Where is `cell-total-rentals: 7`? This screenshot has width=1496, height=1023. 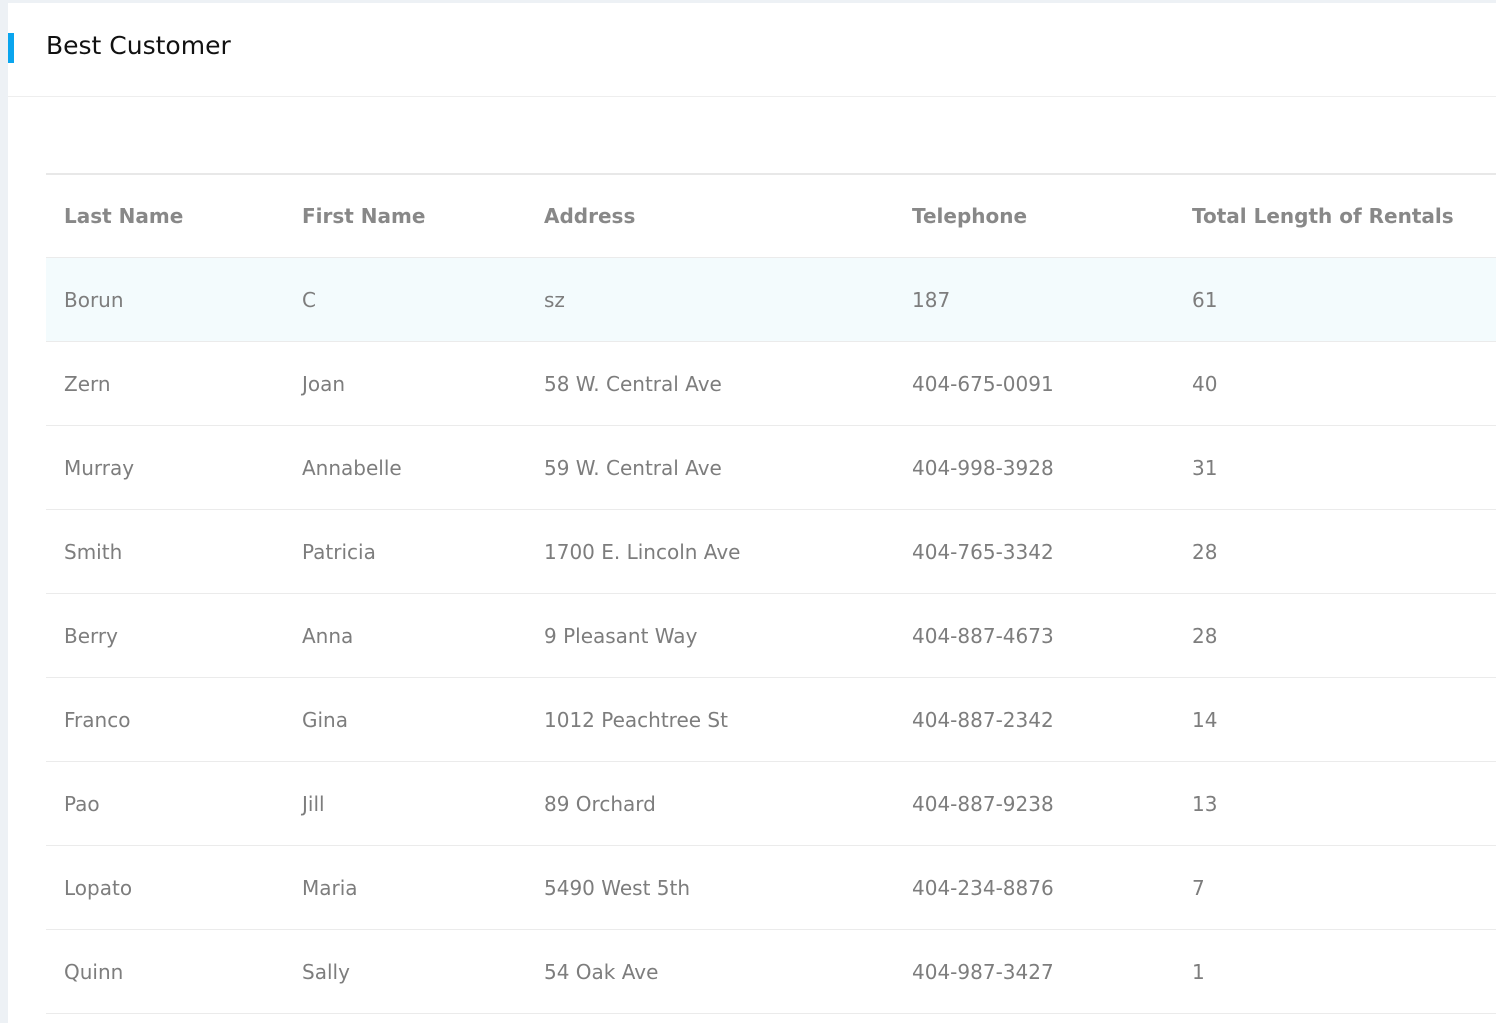
cell-total-rentals: 7 is located at coordinates (1335, 887).